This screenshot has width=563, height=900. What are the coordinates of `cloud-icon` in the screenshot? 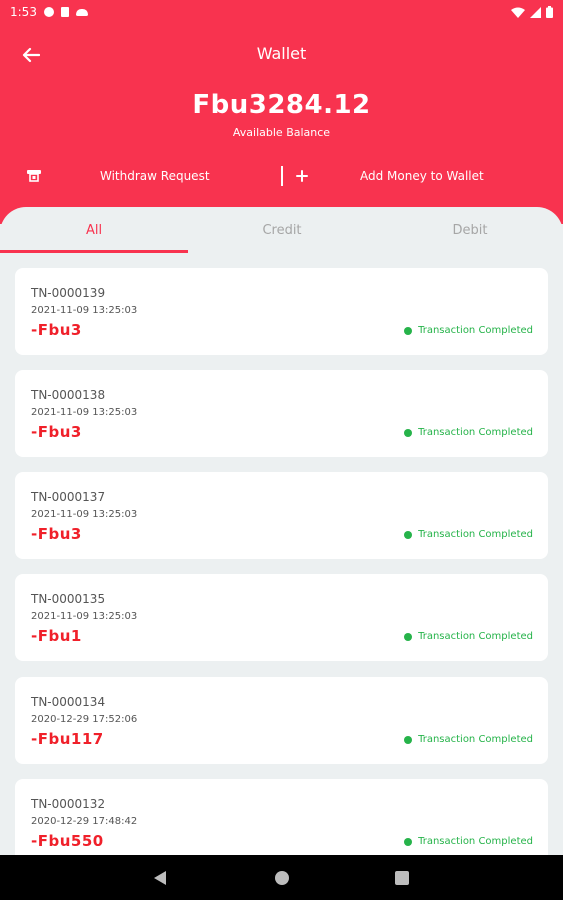 It's located at (81, 12).